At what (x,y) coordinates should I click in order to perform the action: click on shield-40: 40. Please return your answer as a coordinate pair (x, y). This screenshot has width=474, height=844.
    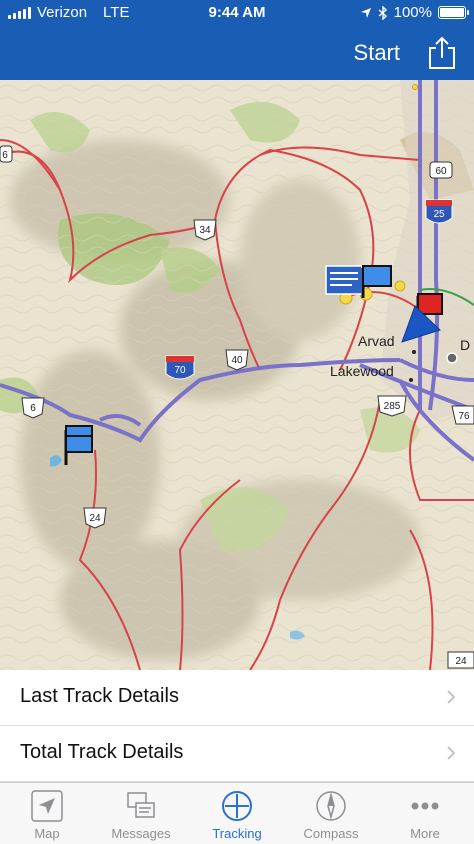
    Looking at the image, I should click on (237, 360).